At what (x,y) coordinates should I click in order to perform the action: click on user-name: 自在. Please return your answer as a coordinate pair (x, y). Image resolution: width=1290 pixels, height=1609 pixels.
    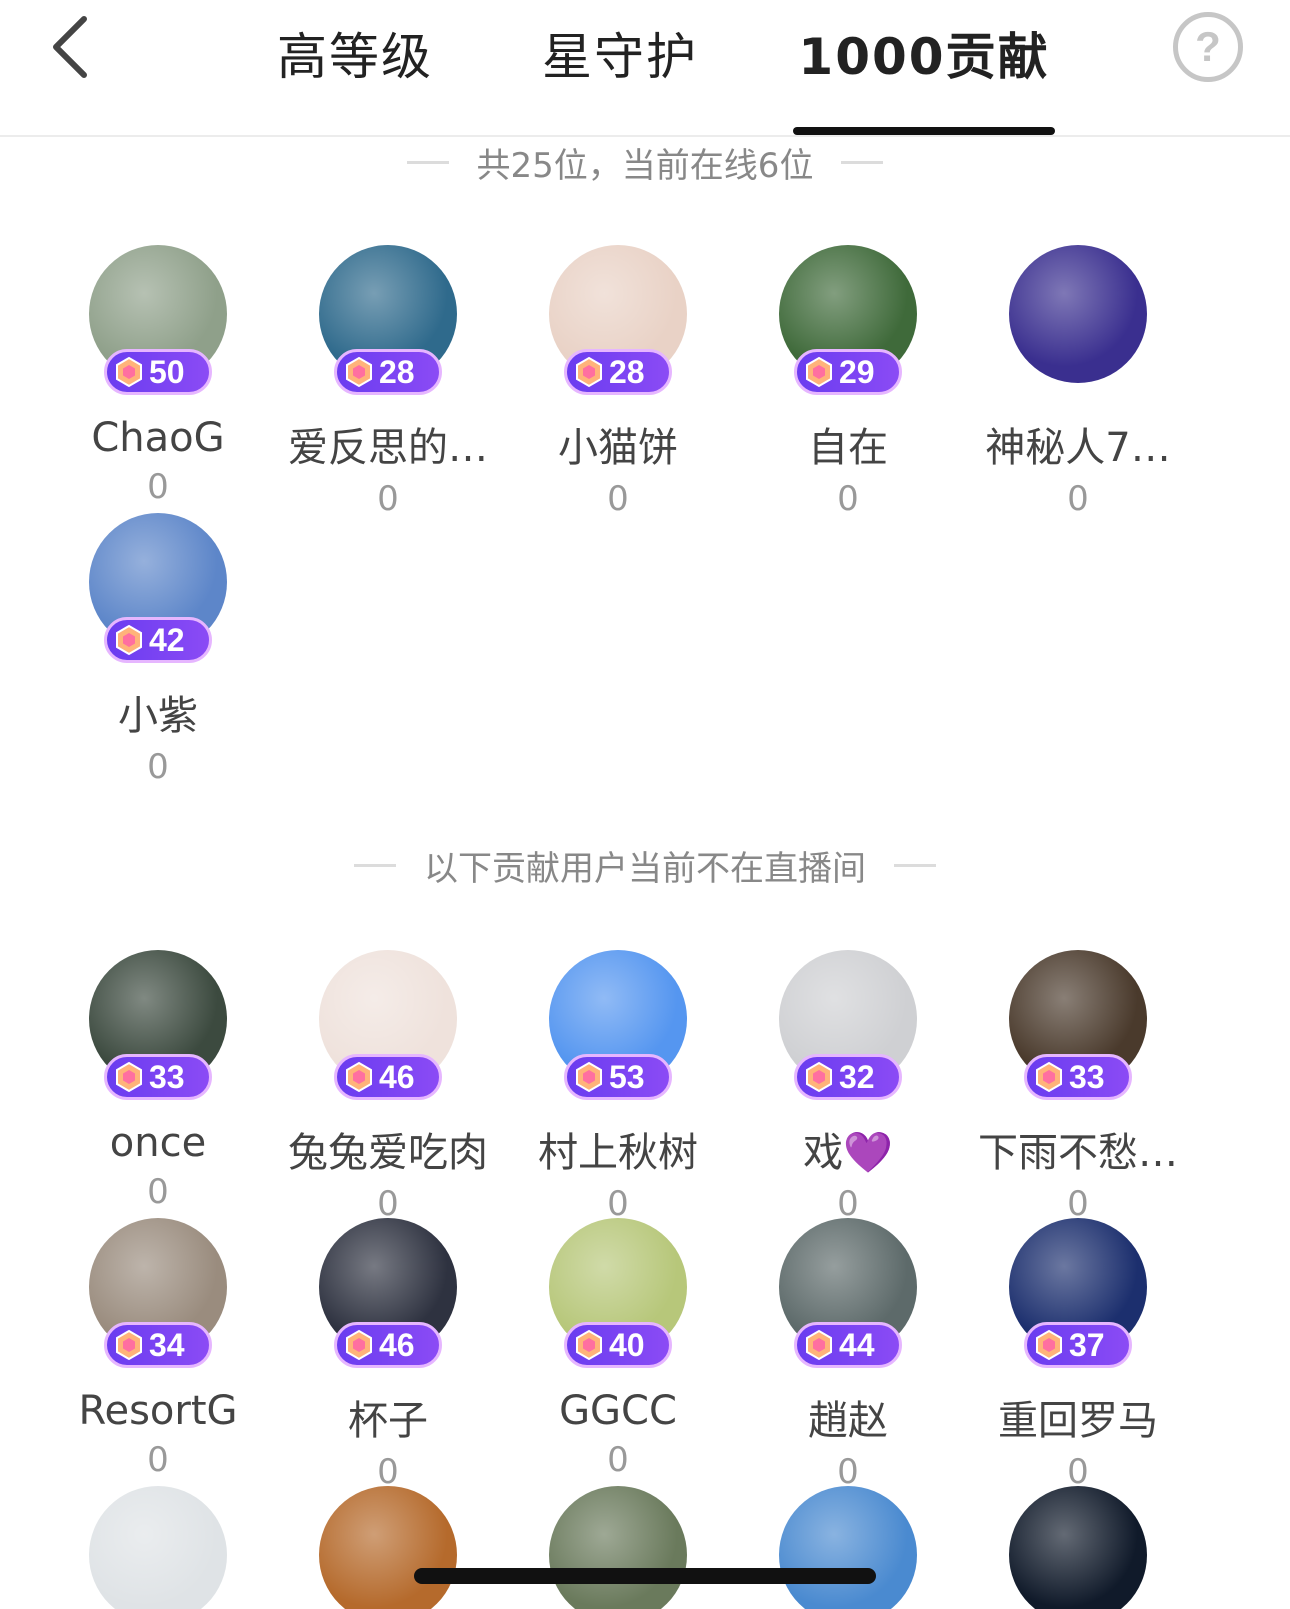
    Looking at the image, I should click on (848, 448).